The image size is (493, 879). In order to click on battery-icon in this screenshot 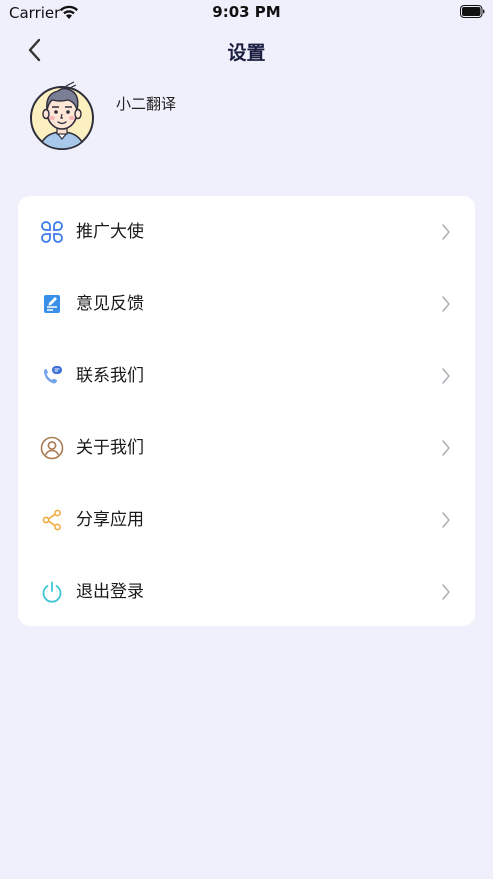, I will do `click(472, 11)`.